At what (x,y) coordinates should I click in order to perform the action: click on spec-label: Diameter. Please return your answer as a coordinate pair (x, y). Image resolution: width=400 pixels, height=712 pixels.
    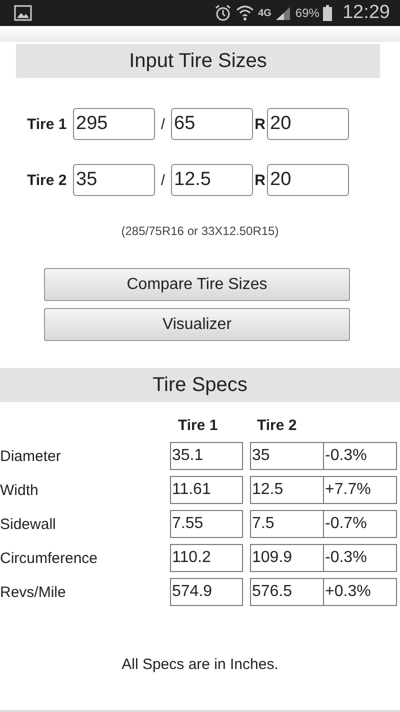
    Looking at the image, I should click on (31, 456).